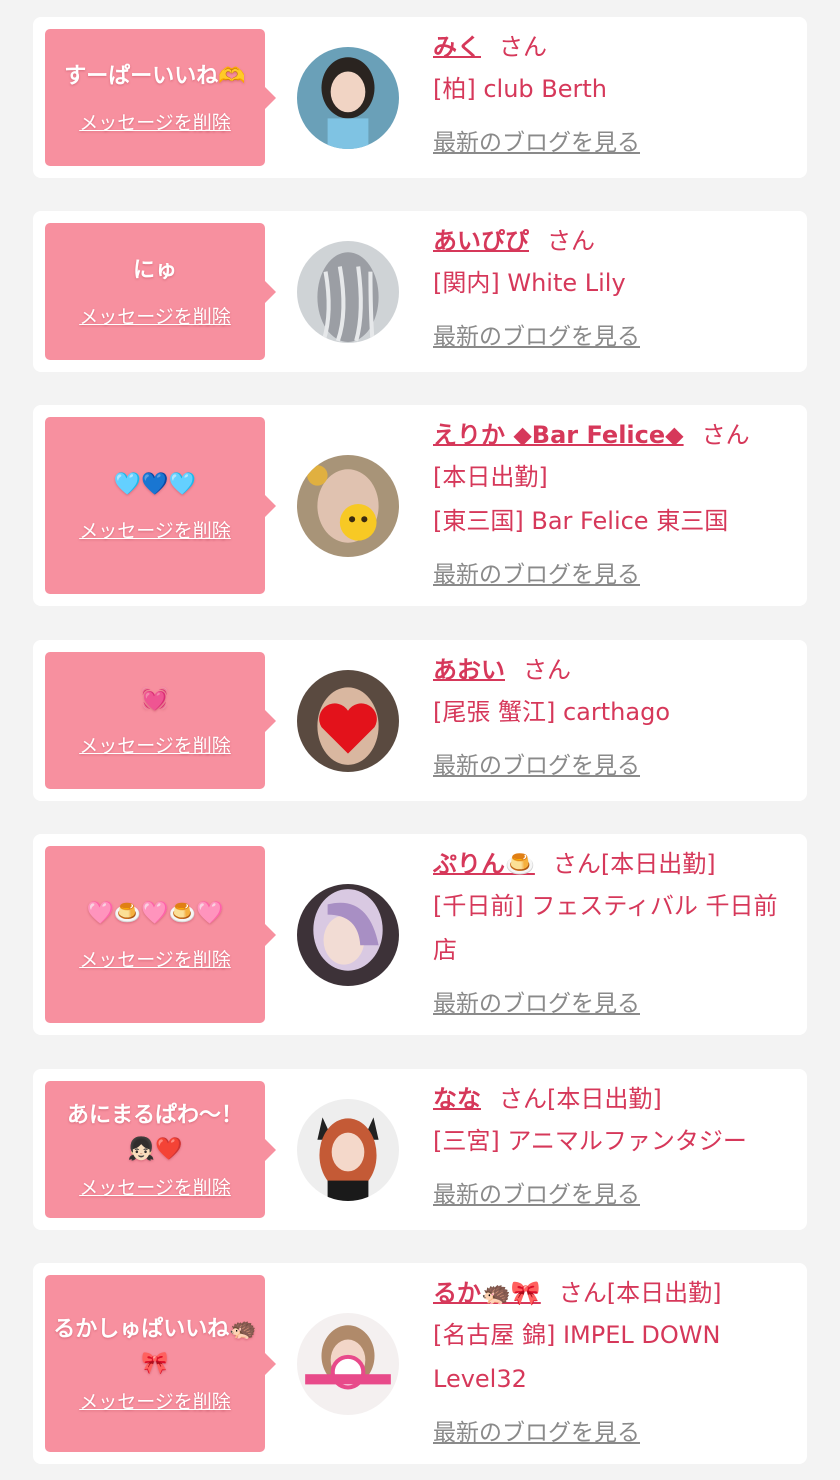 Image resolution: width=840 pixels, height=1480 pixels. Describe the element at coordinates (590, 1141) in the screenshot. I see `shop-text: [三宮] アニマルファンタジー` at that location.